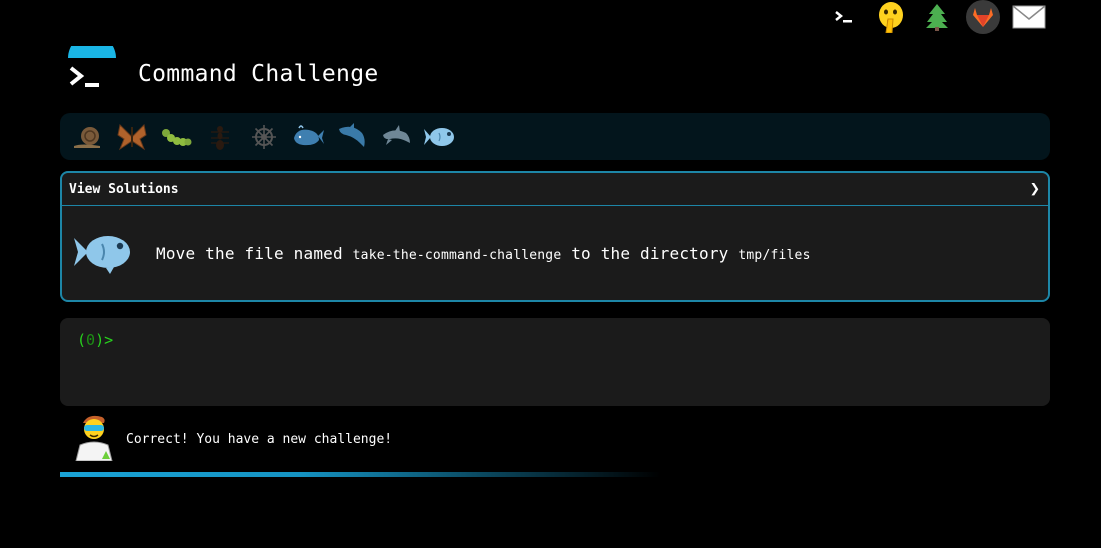 The height and width of the screenshot is (548, 1101). What do you see at coordinates (308, 137) in the screenshot?
I see `level-whale-icon` at bounding box center [308, 137].